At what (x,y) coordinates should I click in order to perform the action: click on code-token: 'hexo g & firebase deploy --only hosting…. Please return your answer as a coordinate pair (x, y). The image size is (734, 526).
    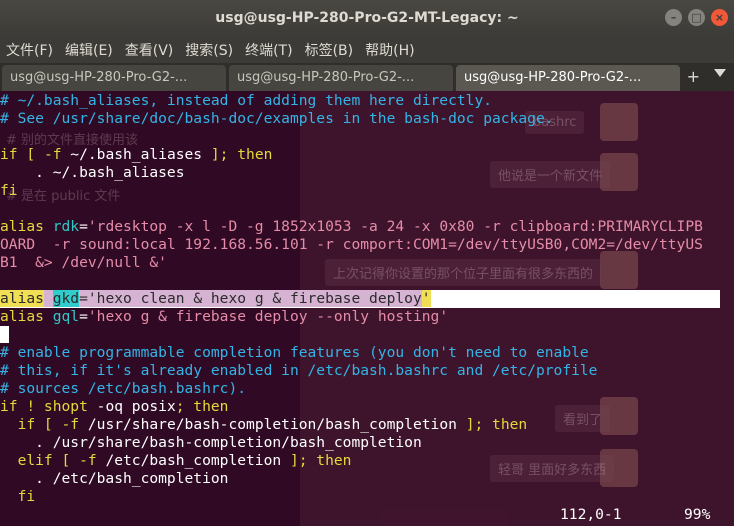
    Looking at the image, I should click on (268, 316).